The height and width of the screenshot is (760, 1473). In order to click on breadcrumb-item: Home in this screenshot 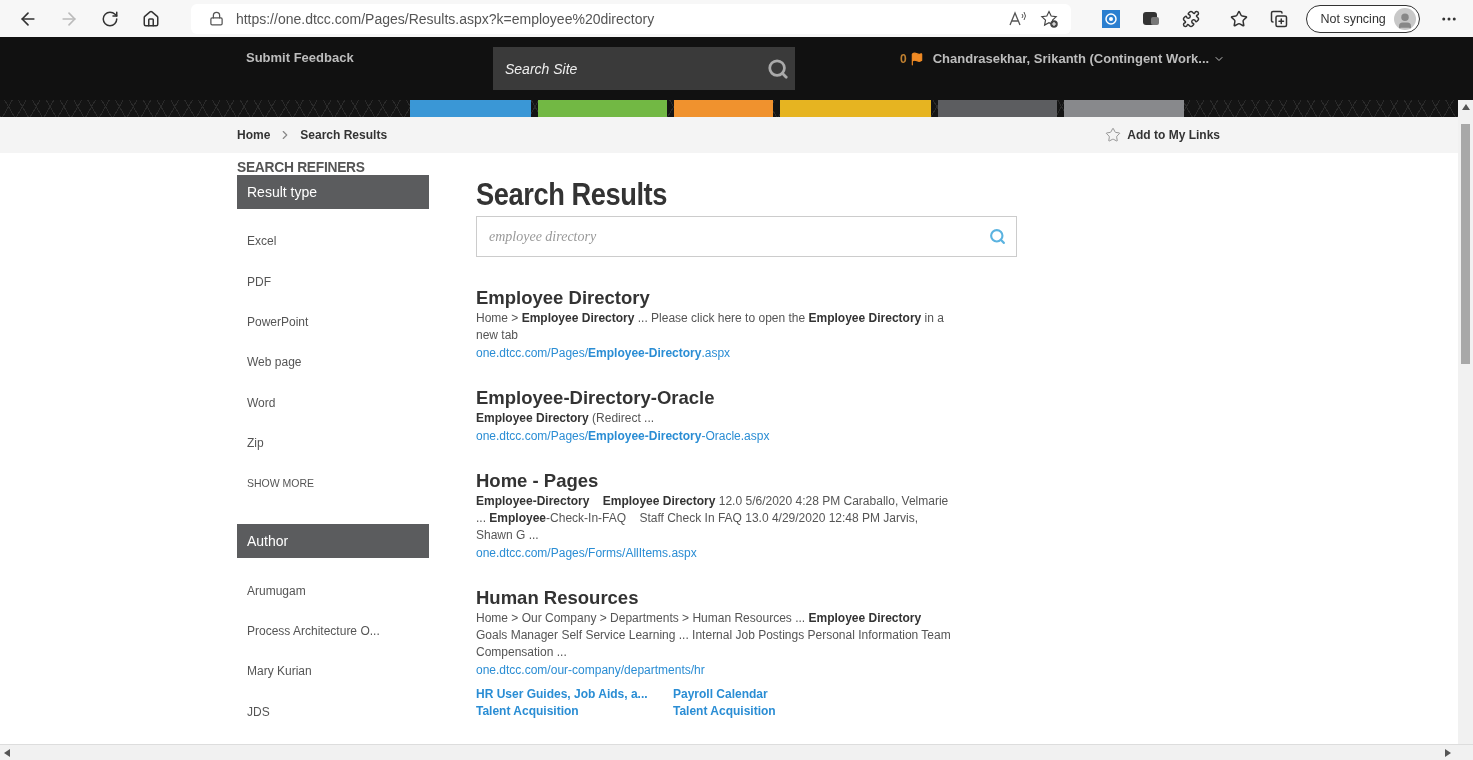, I will do `click(254, 135)`.